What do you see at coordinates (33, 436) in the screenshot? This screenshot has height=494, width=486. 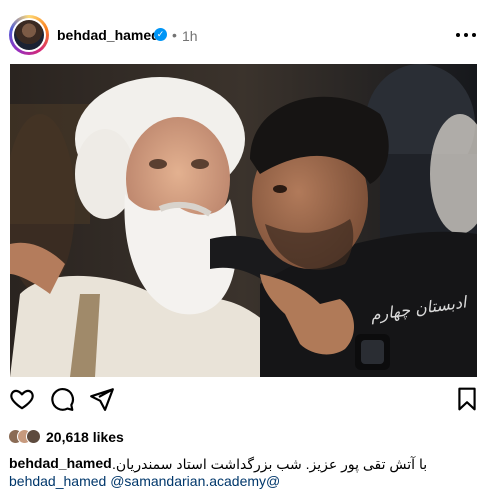 I see `liker-avatar` at bounding box center [33, 436].